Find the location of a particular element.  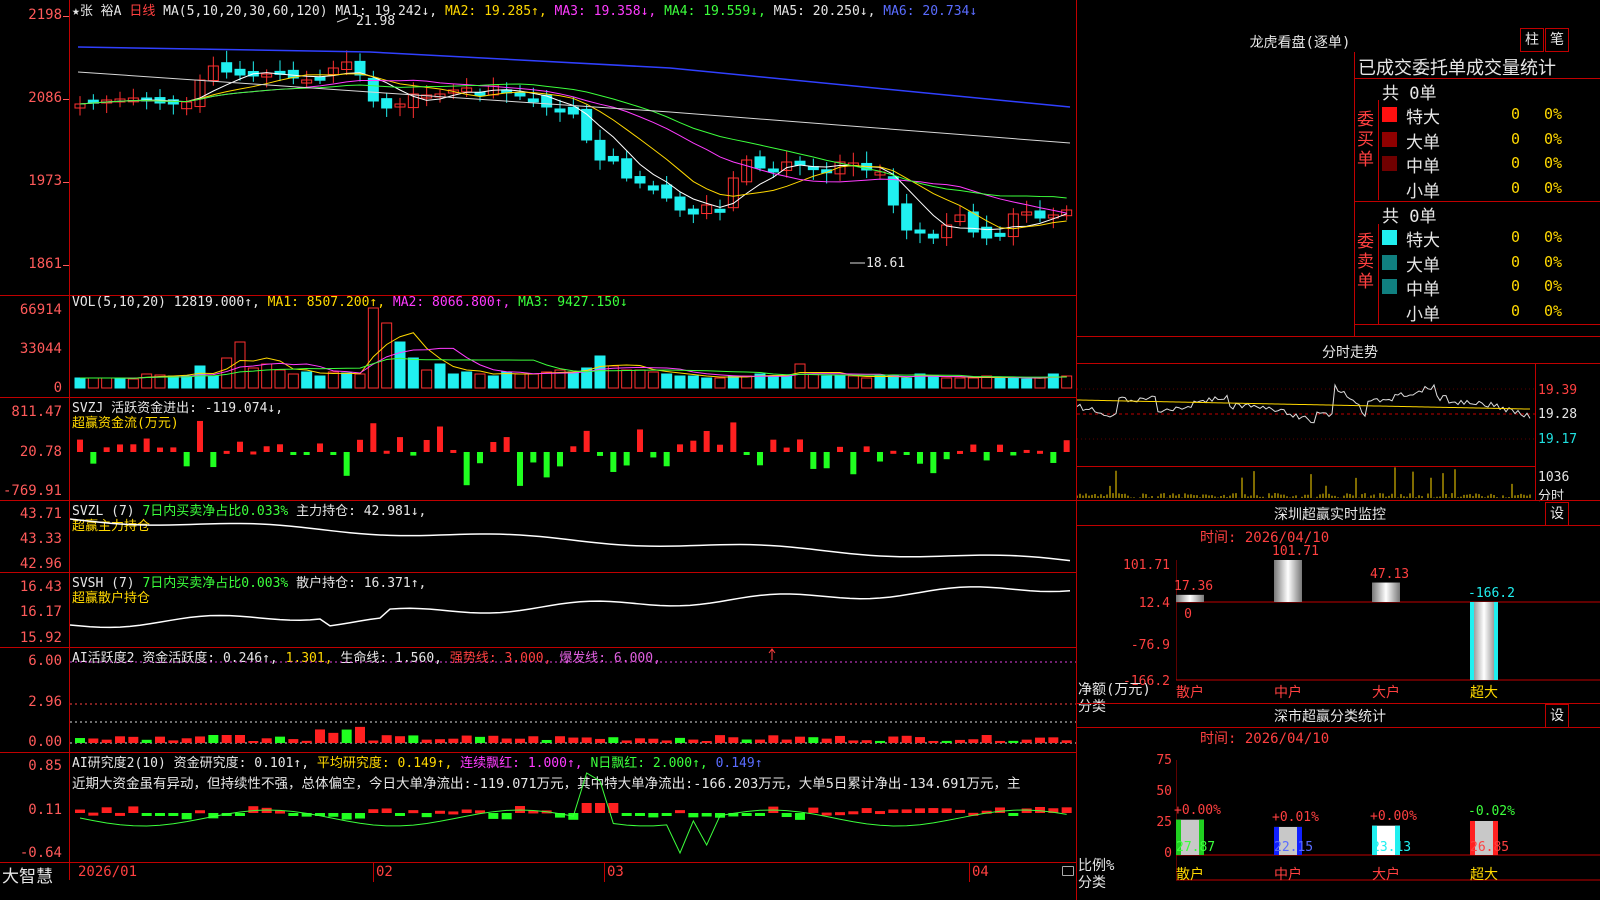

sz-category-settings-button: 设 is located at coordinates (1557, 716).